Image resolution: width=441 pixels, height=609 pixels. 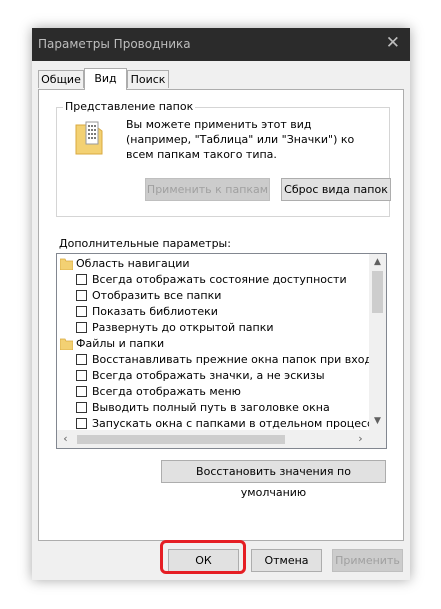 What do you see at coordinates (65, 439) in the screenshot?
I see `scroll-left-icon: ‹` at bounding box center [65, 439].